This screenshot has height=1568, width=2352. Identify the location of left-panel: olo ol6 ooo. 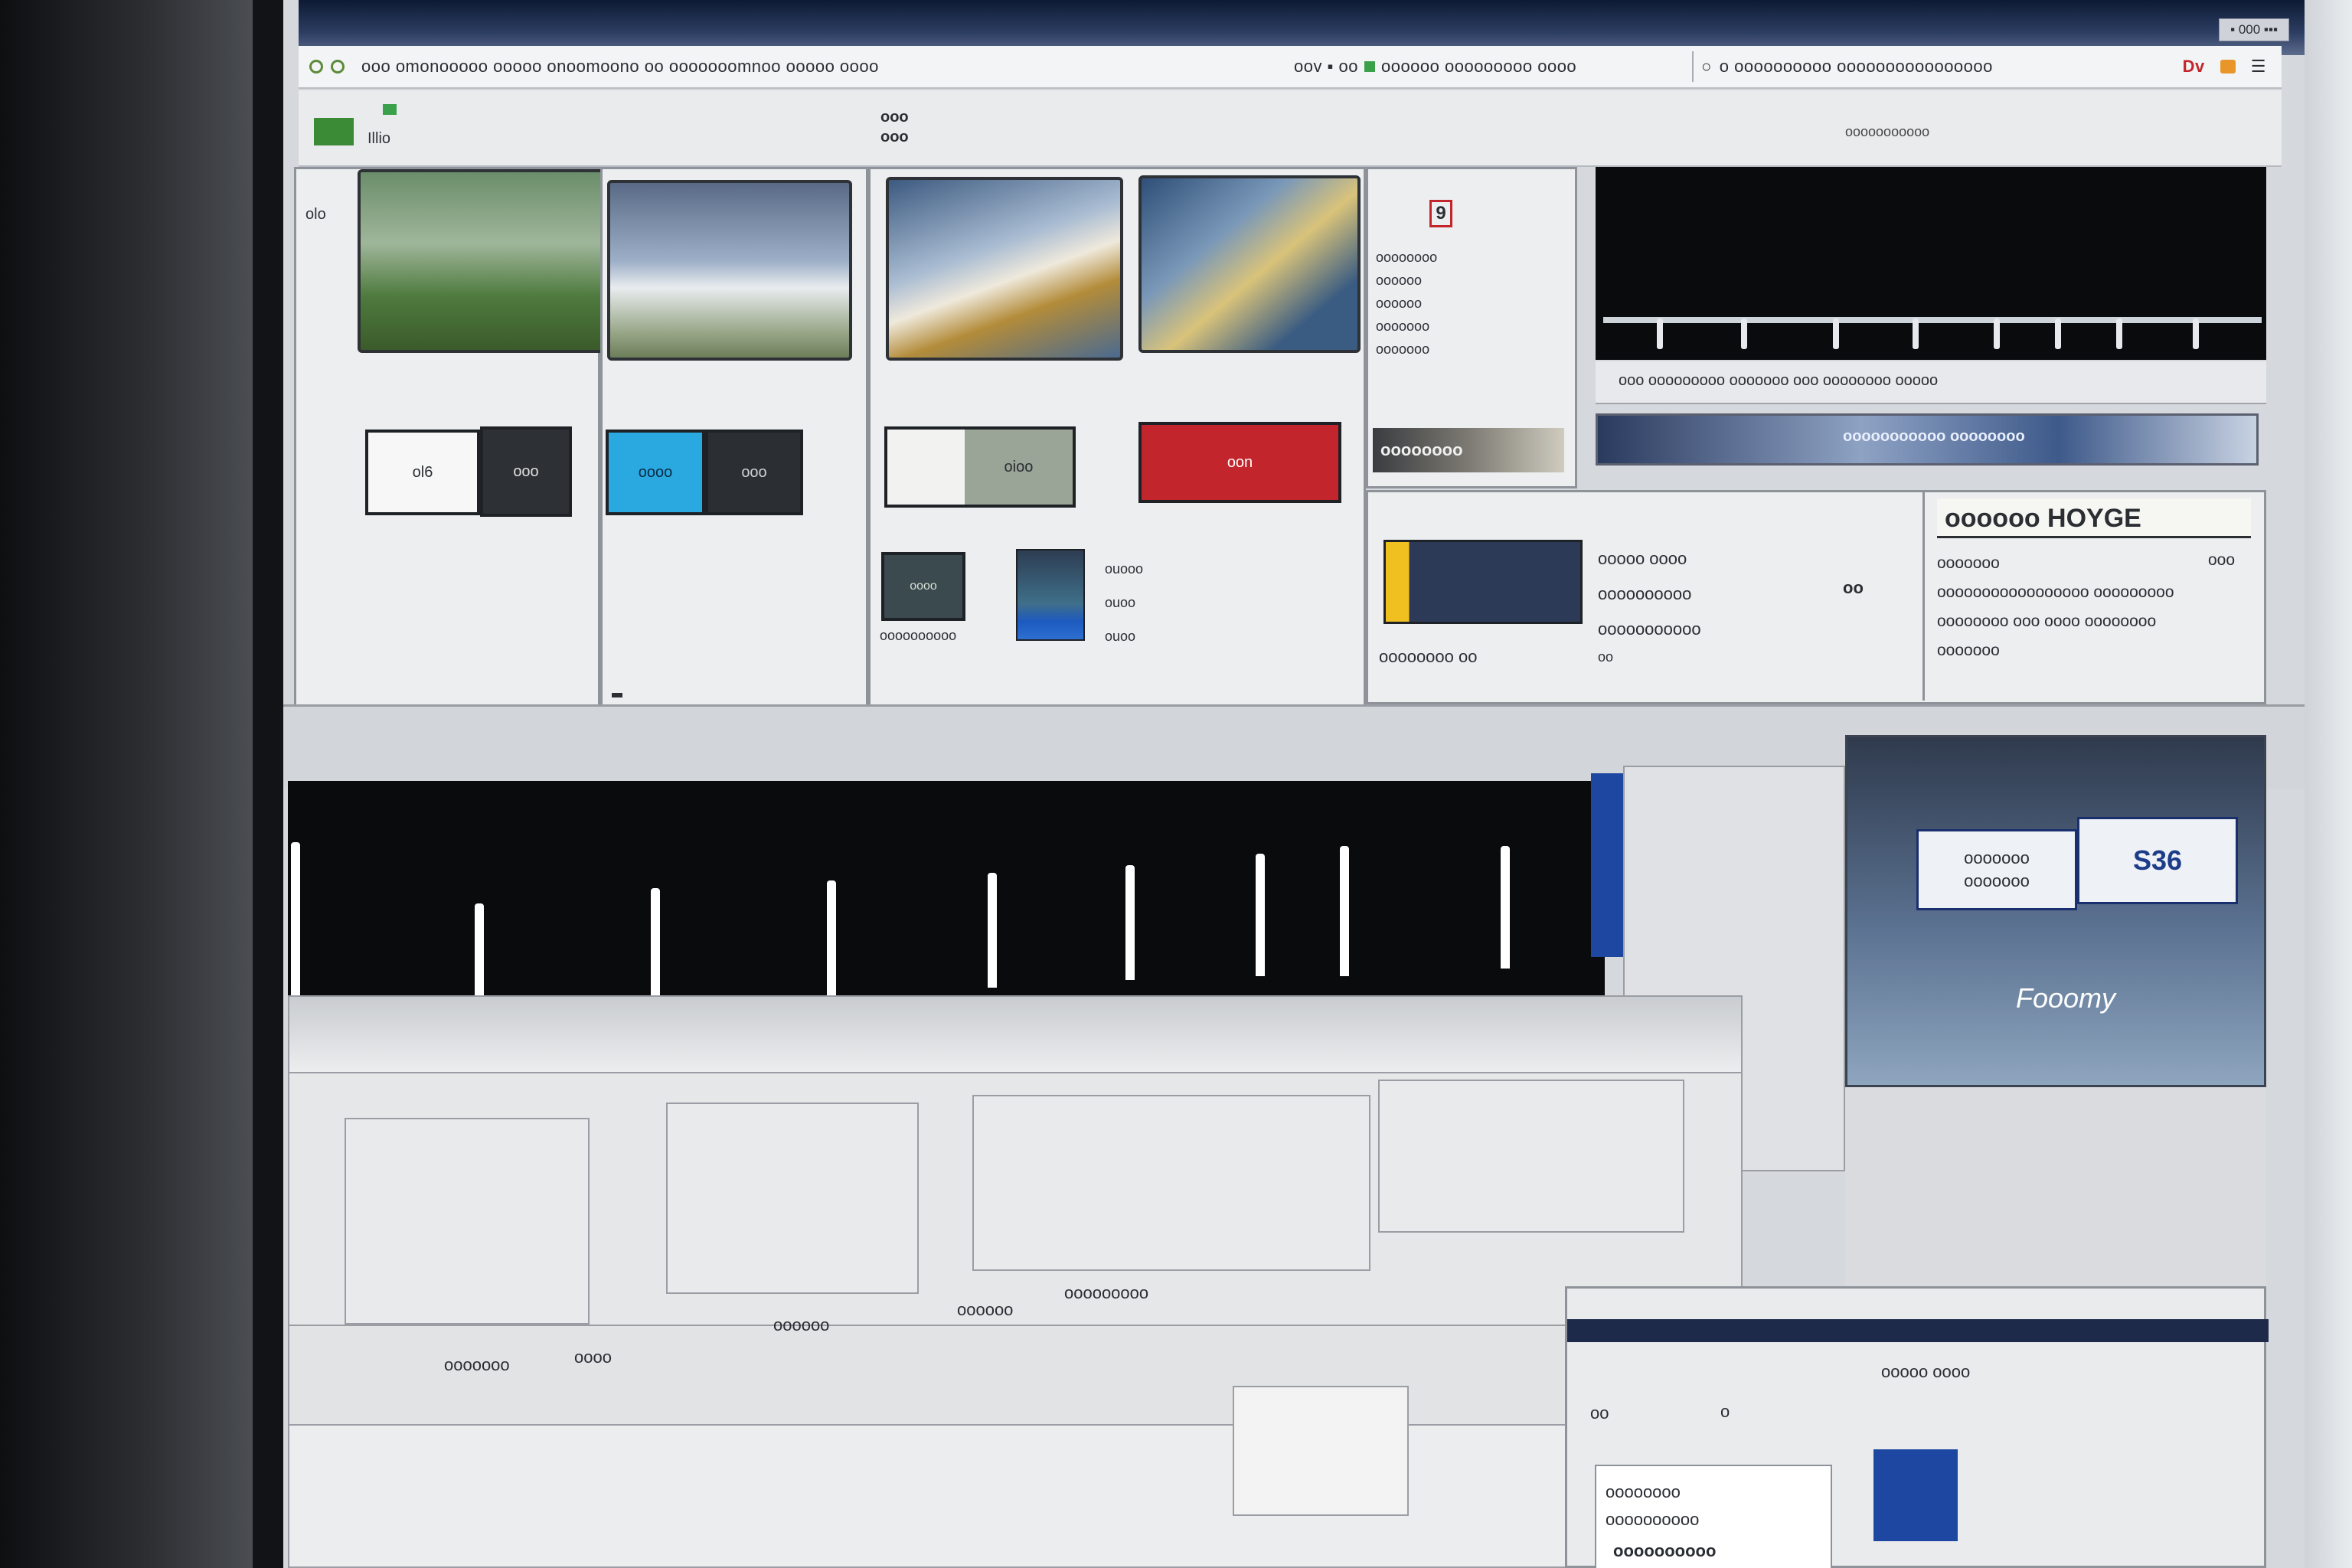
(452, 454).